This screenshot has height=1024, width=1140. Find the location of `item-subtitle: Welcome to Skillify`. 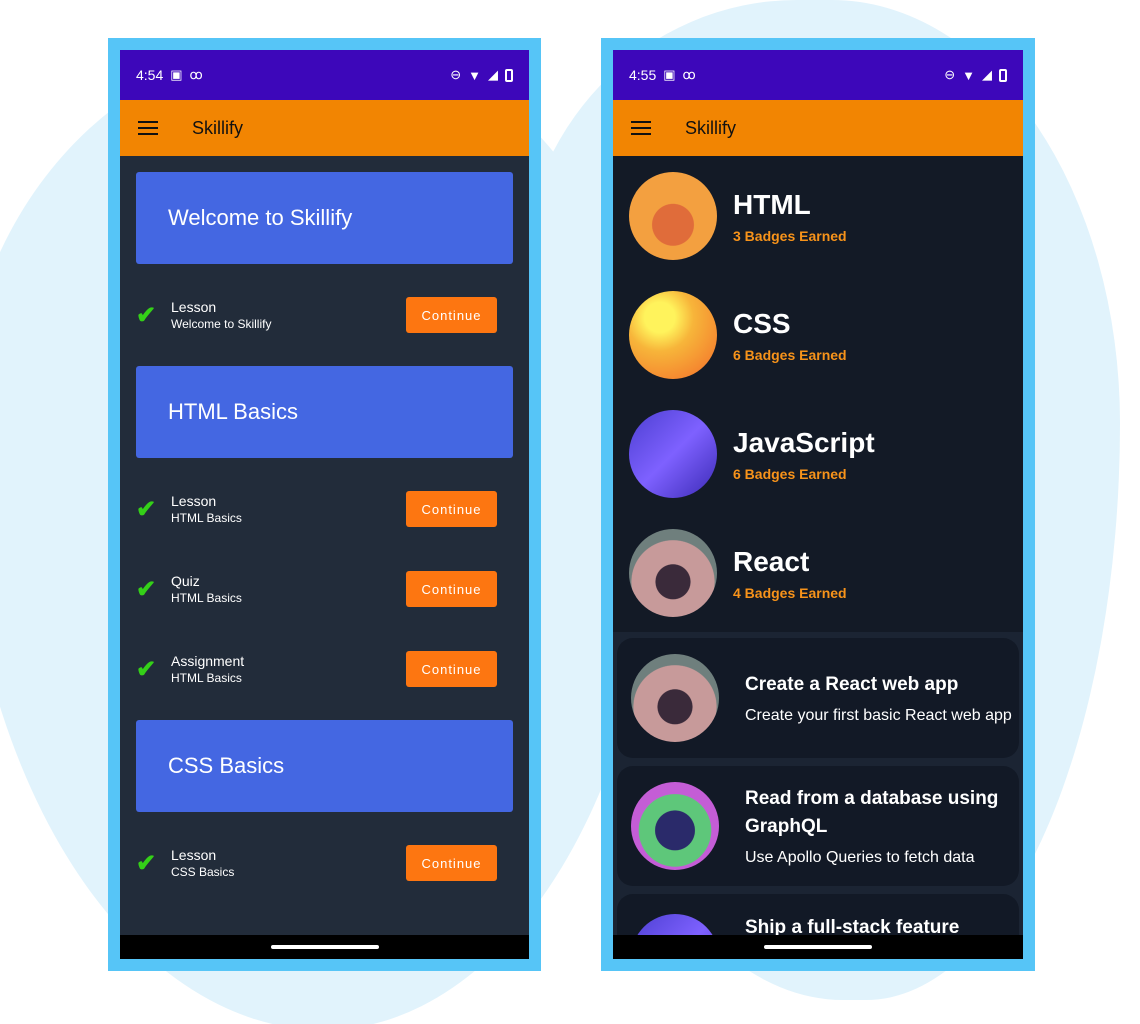

item-subtitle: Welcome to Skillify is located at coordinates (221, 323).